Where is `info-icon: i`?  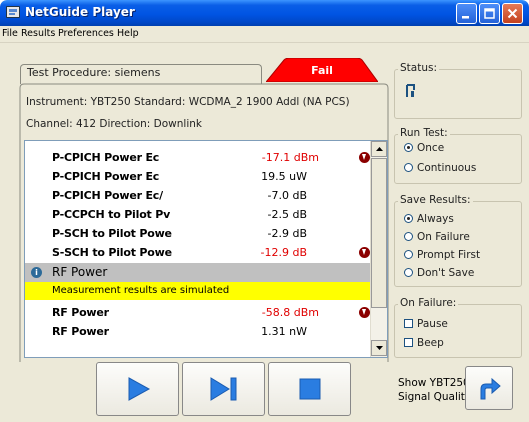 info-icon: i is located at coordinates (36, 272).